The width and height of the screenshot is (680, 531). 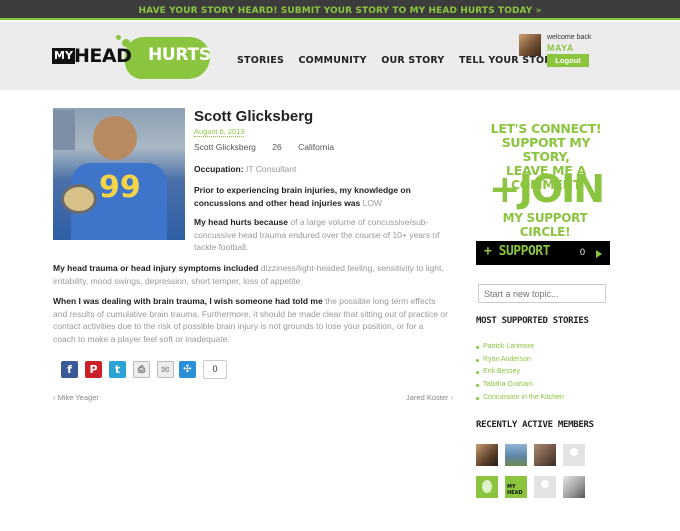 I want to click on prior-value: LOW, so click(x=372, y=202).